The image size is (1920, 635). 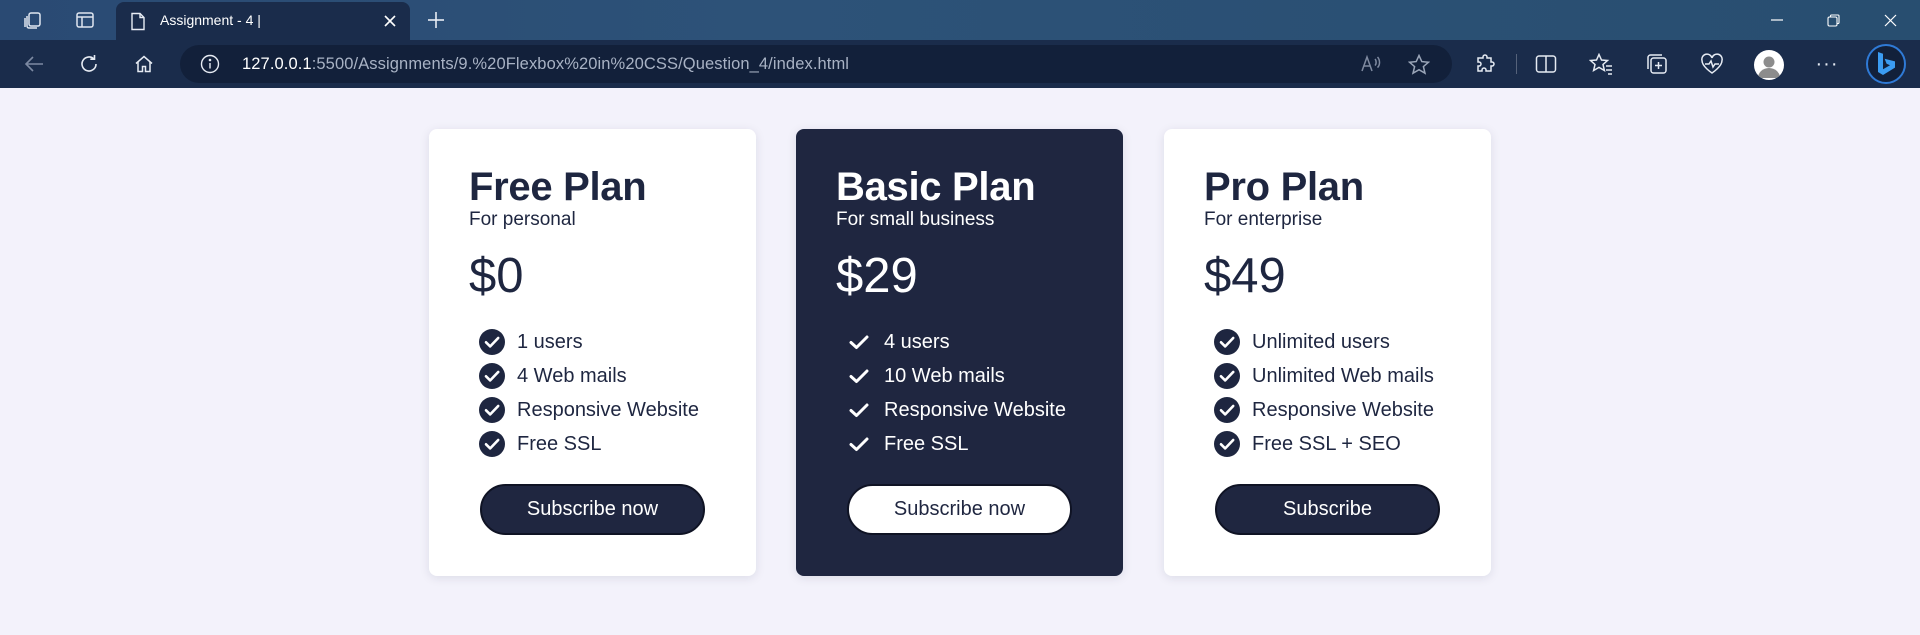 What do you see at coordinates (89, 64) in the screenshot?
I see `refresh-icon` at bounding box center [89, 64].